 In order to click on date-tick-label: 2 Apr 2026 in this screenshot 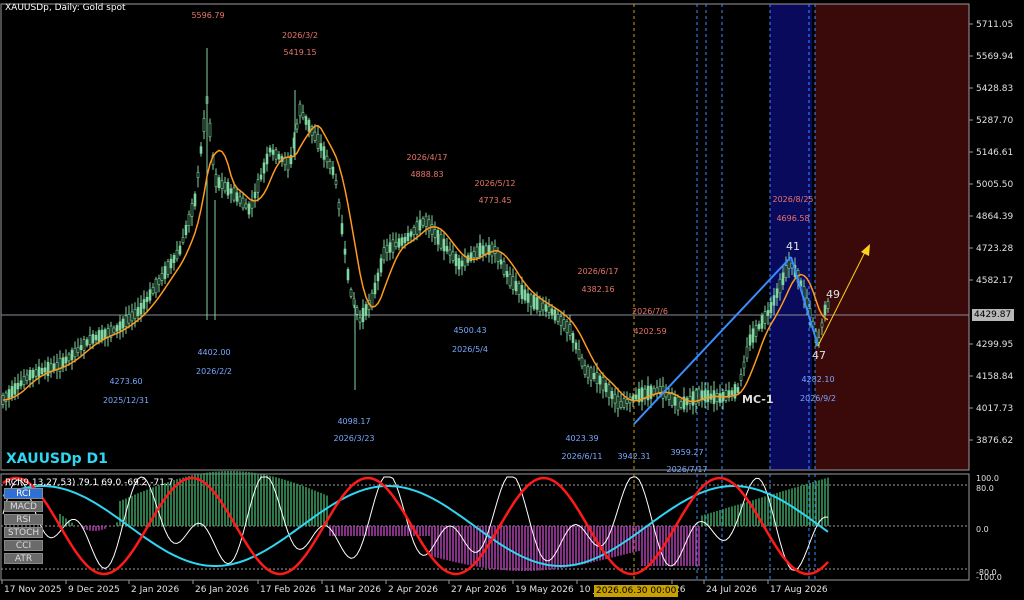, I will do `click(413, 590)`.